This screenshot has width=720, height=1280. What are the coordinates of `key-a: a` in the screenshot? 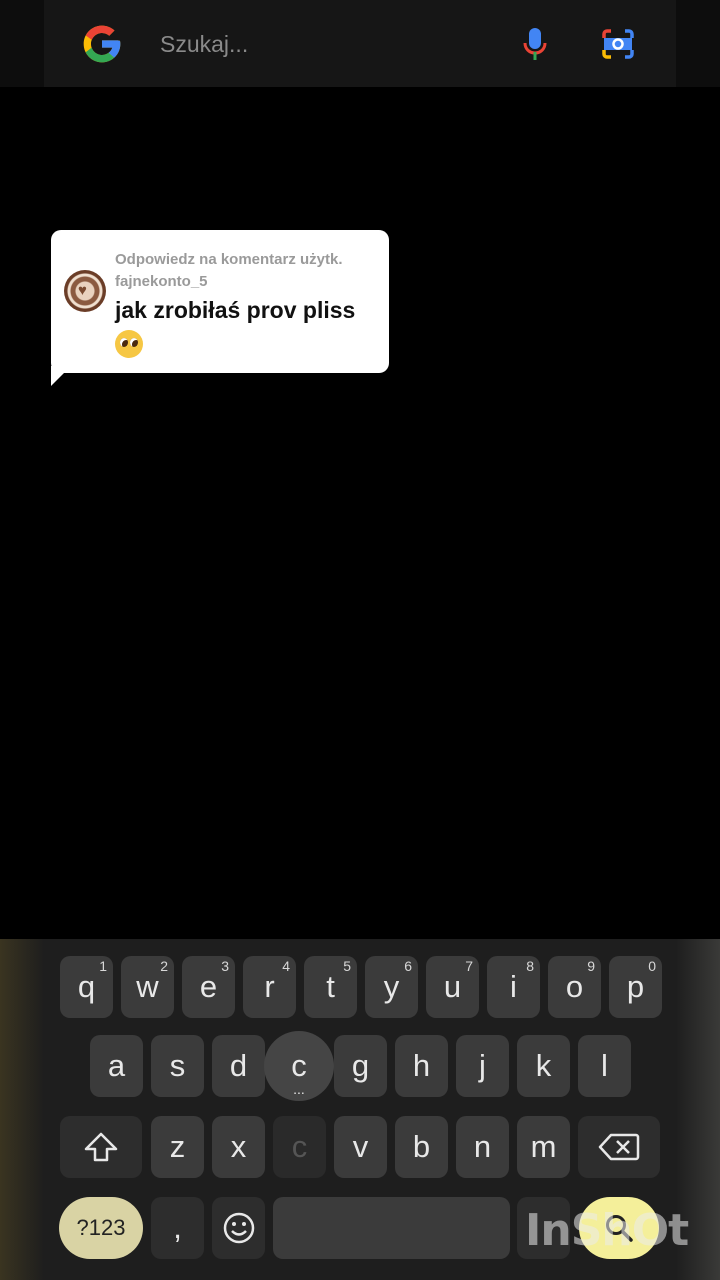 It's located at (116, 1066).